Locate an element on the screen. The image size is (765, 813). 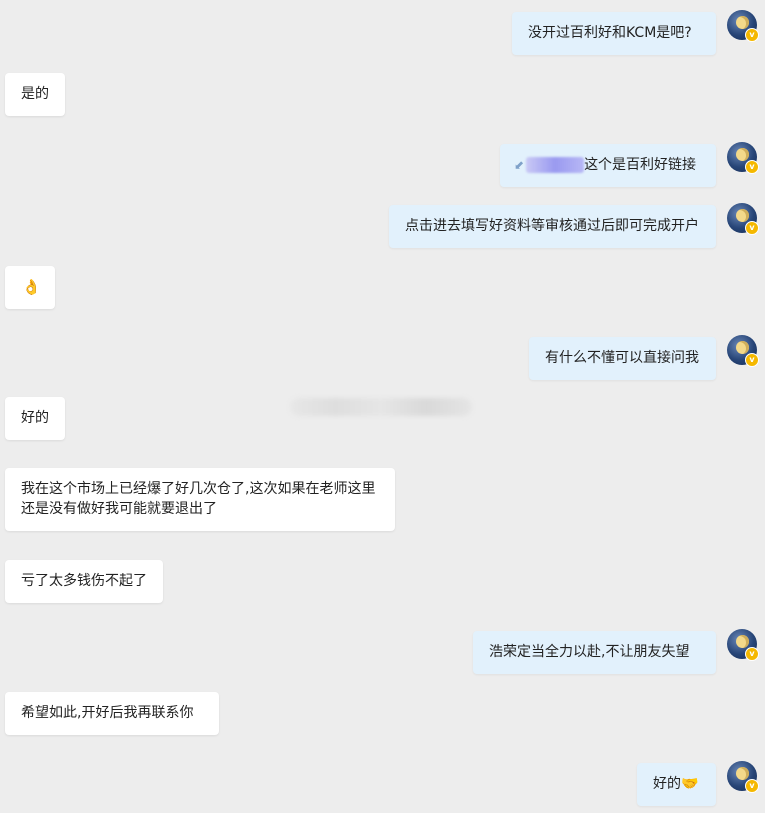
message-text: 亏了太多钱伤不起了 is located at coordinates (84, 581).